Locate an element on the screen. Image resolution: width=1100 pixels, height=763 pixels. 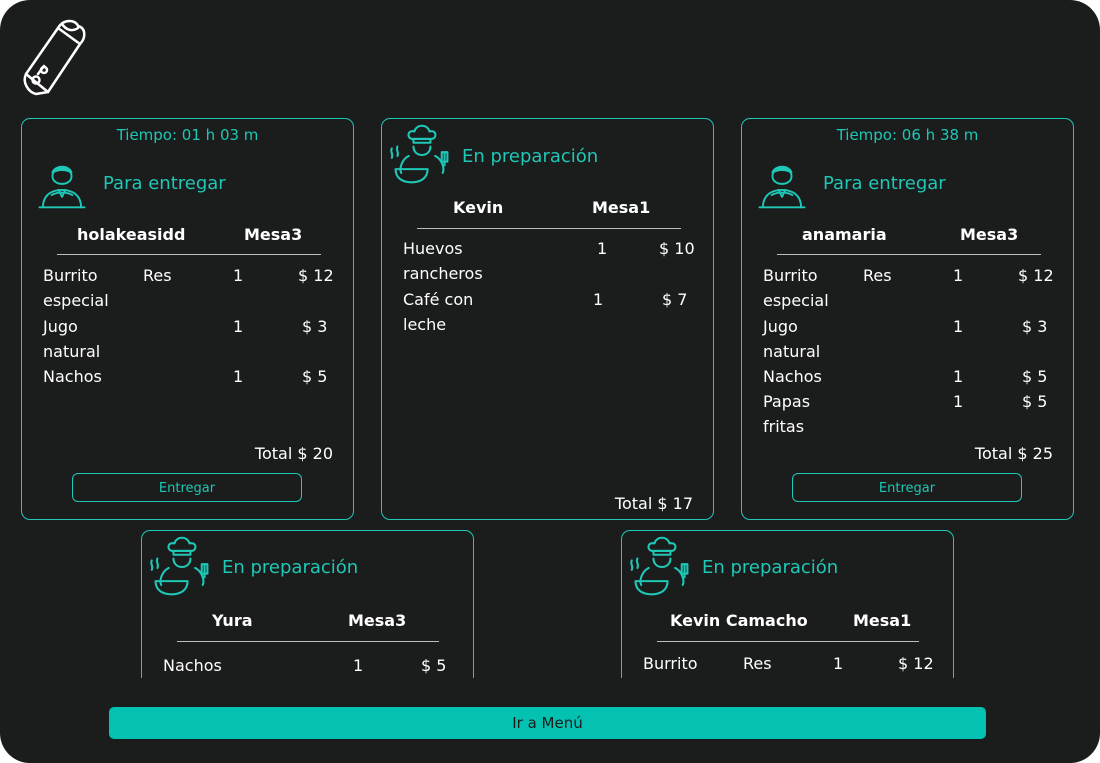
order-timer: Tiempo: 06 h 38 m is located at coordinates (907, 135).